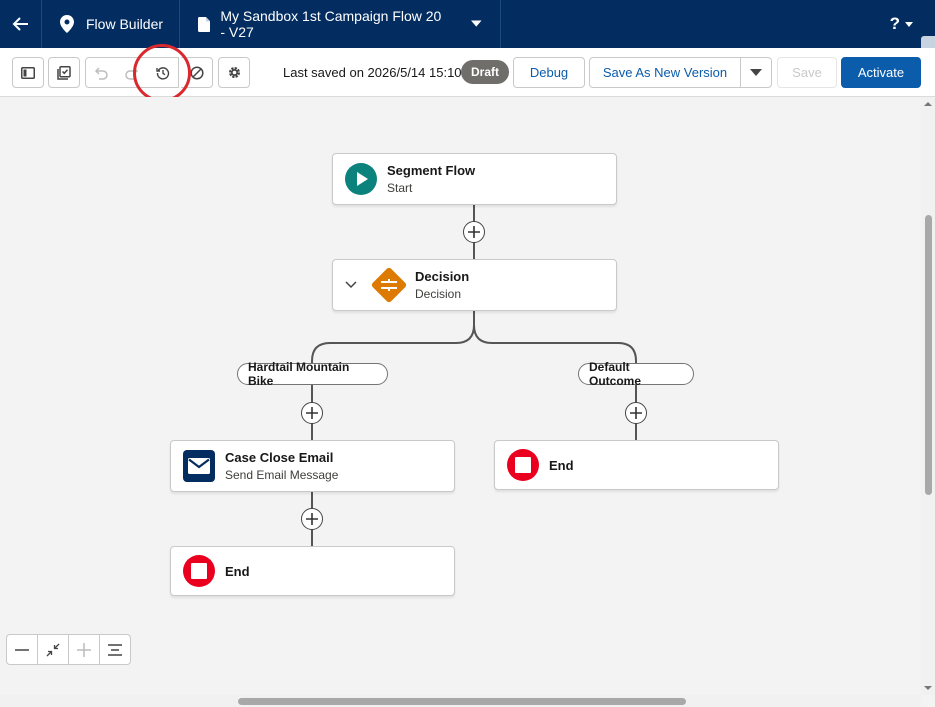 The height and width of the screenshot is (707, 935). I want to click on outcome-label-right: Default Outcome, so click(636, 374).